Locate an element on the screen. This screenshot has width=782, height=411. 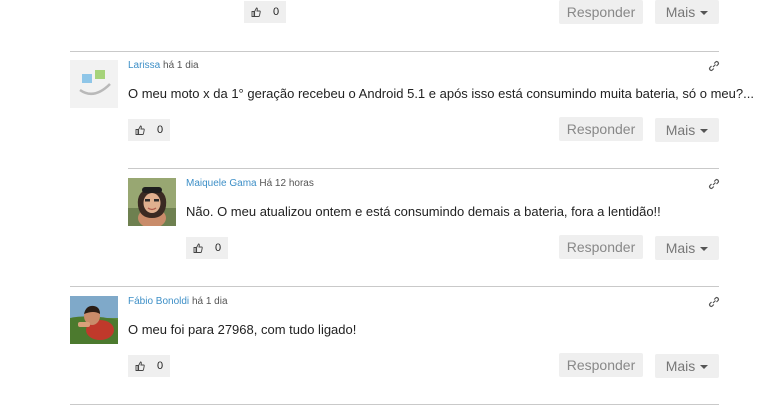
author-link: Maiquele Gama is located at coordinates (221, 183).